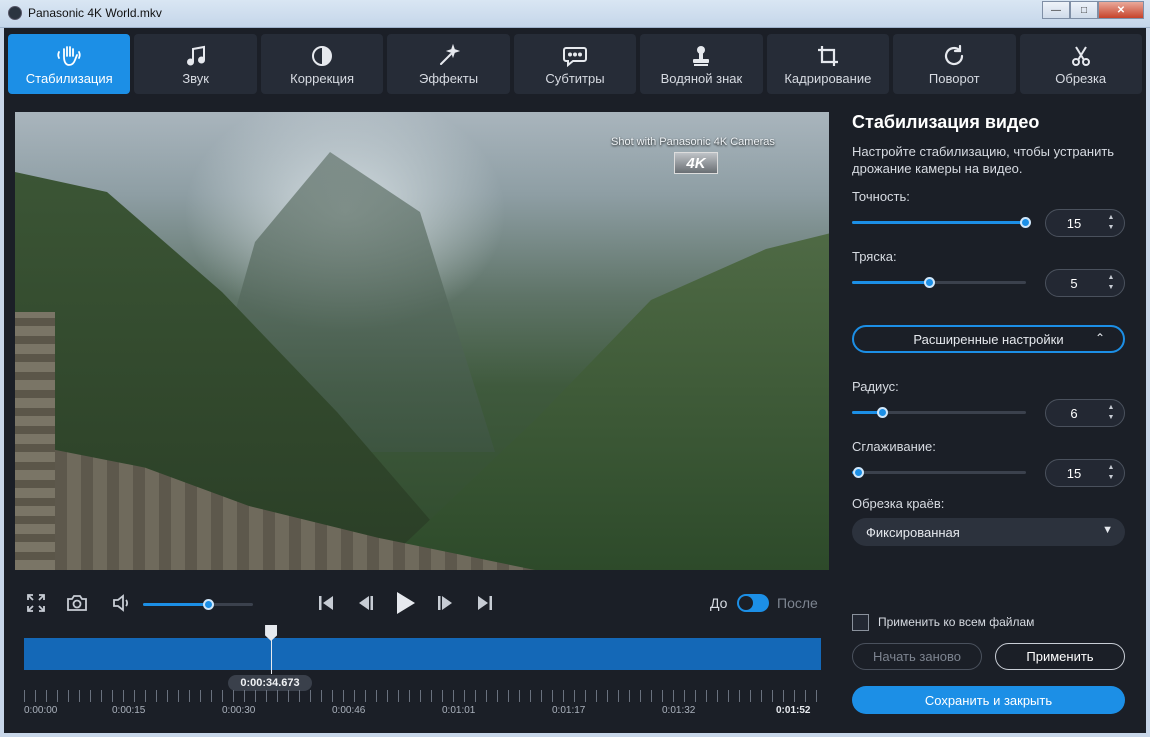  I want to click on edge-crop-label: Обрезка краёв:, so click(898, 503).